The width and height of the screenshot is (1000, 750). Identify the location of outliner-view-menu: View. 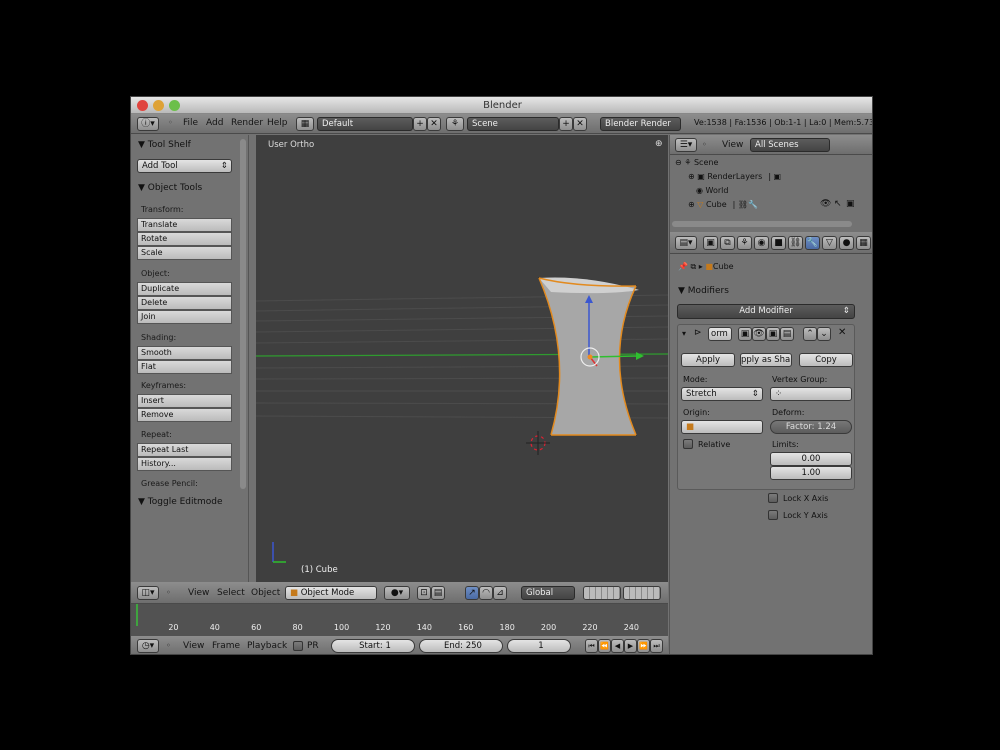
(732, 145).